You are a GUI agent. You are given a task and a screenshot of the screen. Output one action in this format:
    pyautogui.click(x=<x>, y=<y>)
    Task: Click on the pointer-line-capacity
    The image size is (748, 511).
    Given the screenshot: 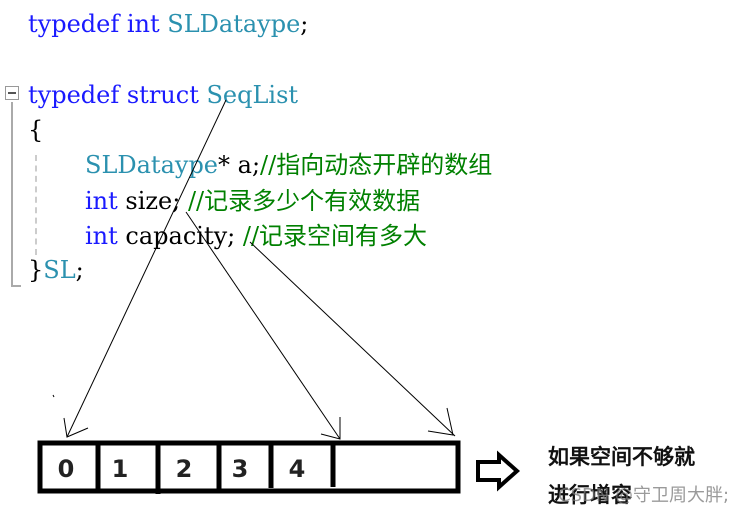 What is the action you would take?
    pyautogui.click(x=352, y=339)
    